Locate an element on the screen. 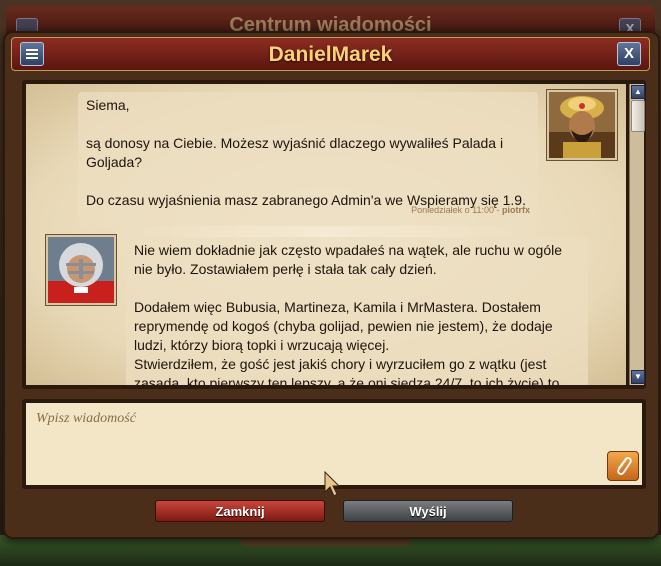 This screenshot has width=661, height=566. scroll-up-icon: ▲ is located at coordinates (638, 92).